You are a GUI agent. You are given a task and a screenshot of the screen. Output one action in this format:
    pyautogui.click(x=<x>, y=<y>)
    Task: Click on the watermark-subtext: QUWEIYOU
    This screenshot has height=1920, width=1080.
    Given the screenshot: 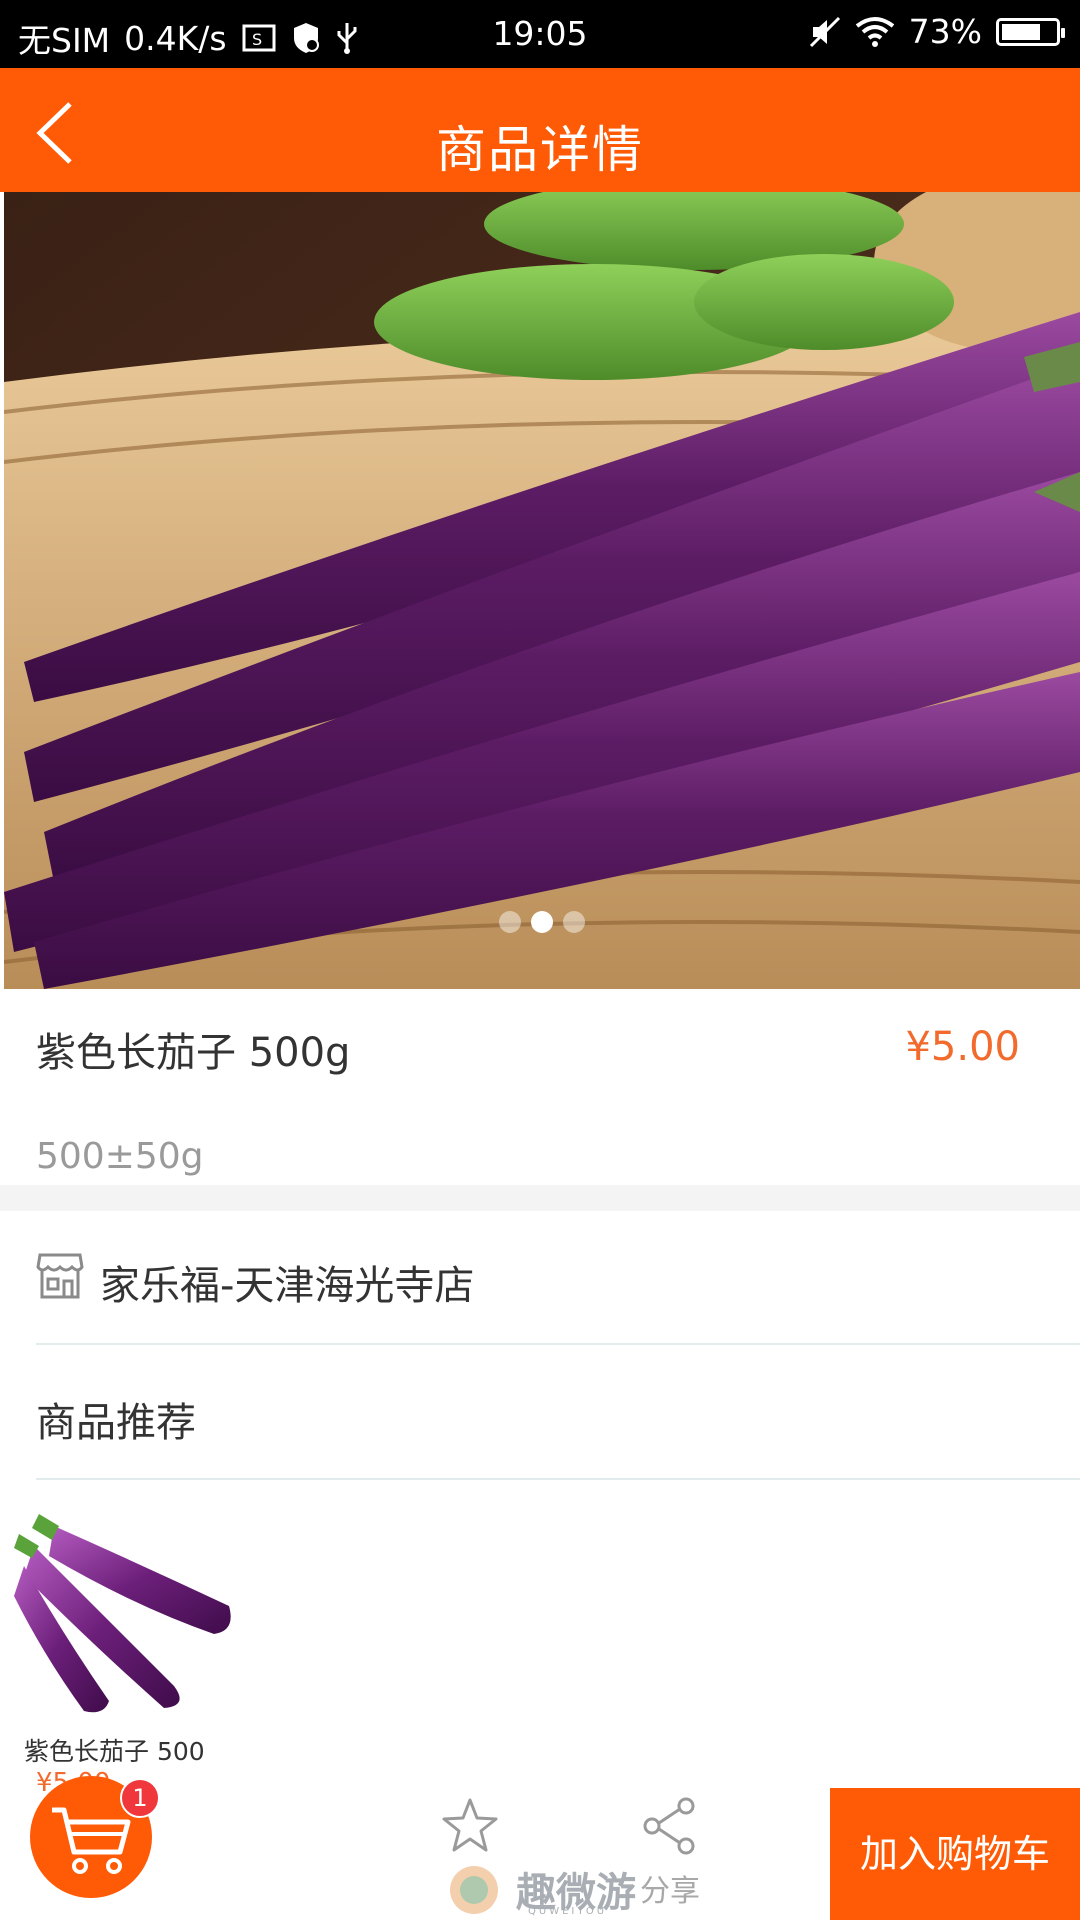 What is the action you would take?
    pyautogui.click(x=568, y=1911)
    